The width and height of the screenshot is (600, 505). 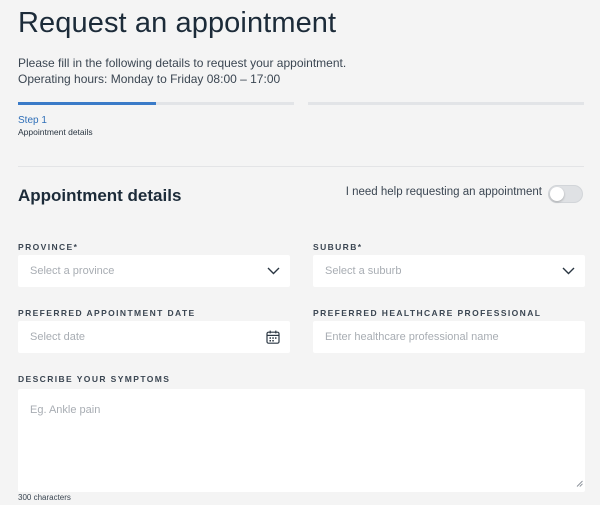 What do you see at coordinates (565, 194) in the screenshot?
I see `help-toggle-switch` at bounding box center [565, 194].